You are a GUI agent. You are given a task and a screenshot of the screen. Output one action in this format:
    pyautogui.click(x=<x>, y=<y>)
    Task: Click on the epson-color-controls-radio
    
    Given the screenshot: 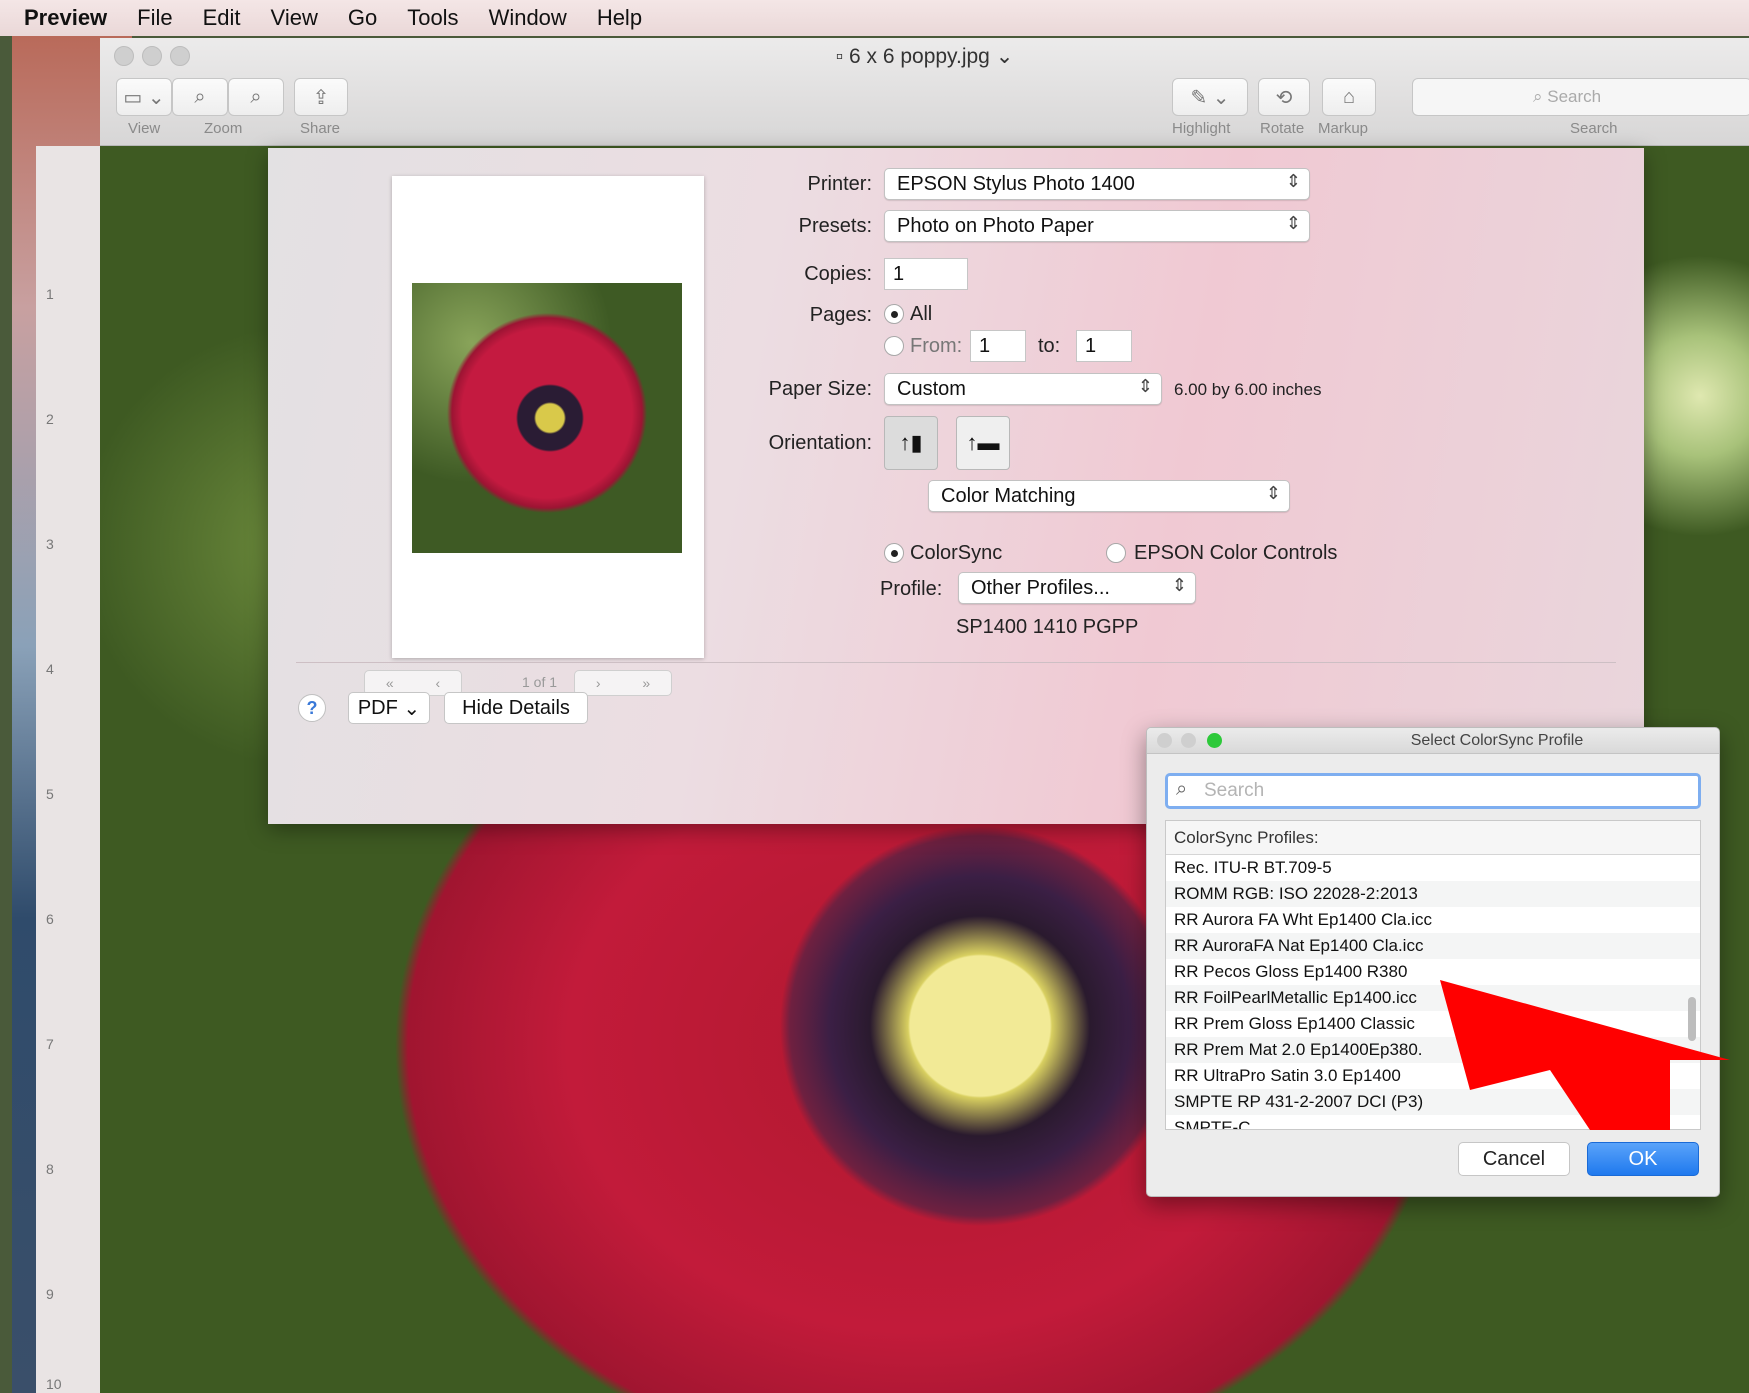 What is the action you would take?
    pyautogui.click(x=1116, y=553)
    